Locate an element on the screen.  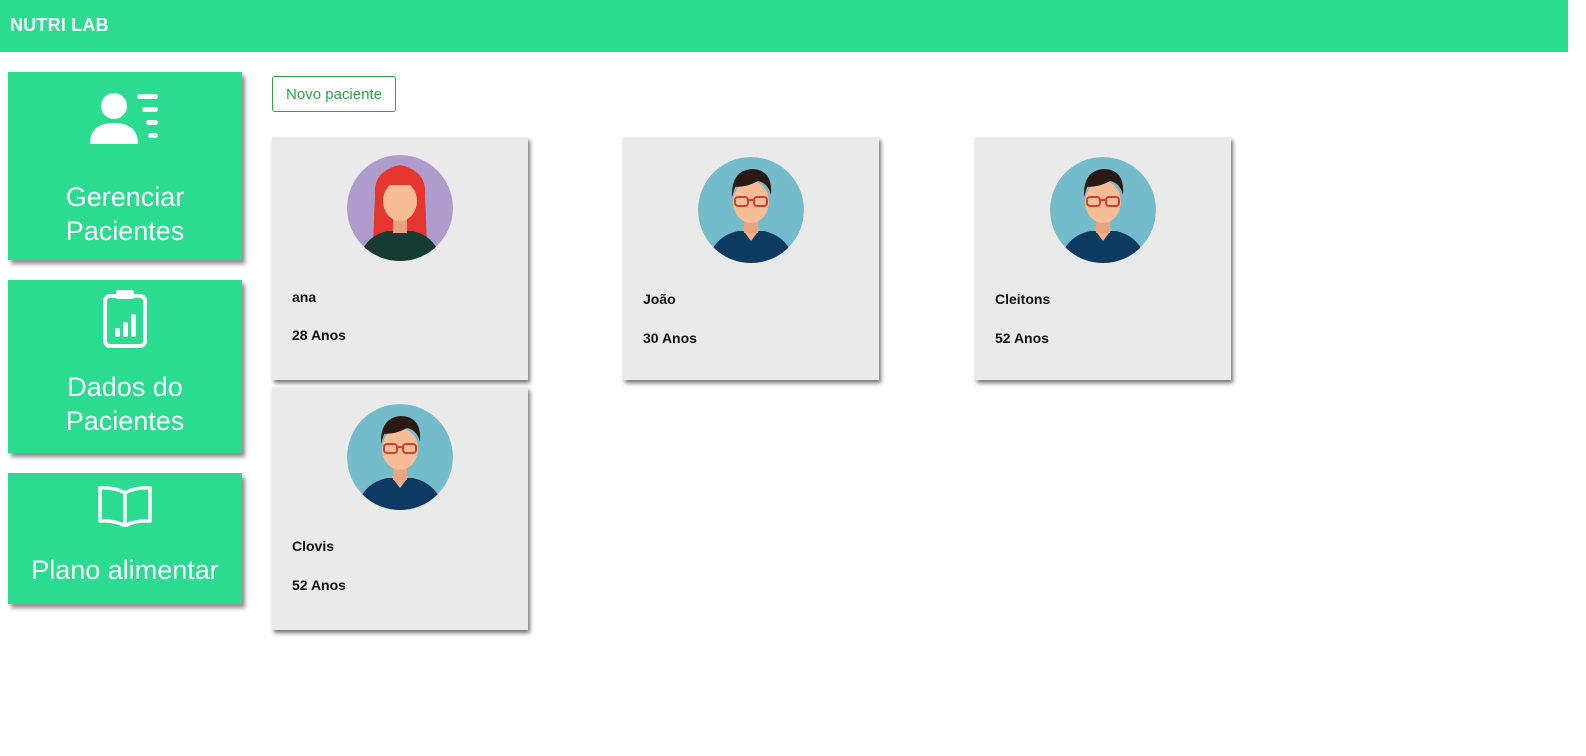
sidebar-item-meal-plan: Plano alimentar is located at coordinates (125, 538).